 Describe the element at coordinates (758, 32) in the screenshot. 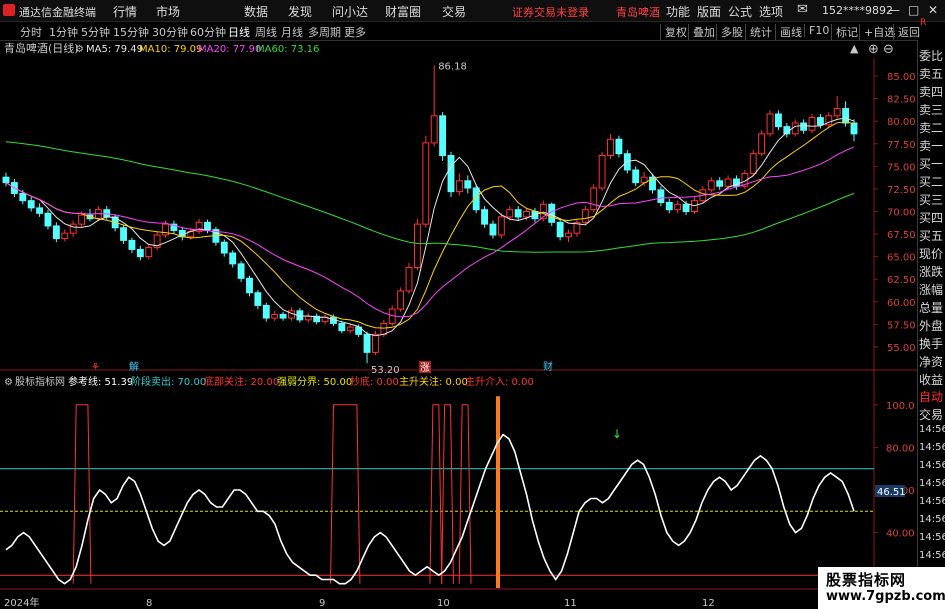

I see `btn-tongji: 统计` at that location.